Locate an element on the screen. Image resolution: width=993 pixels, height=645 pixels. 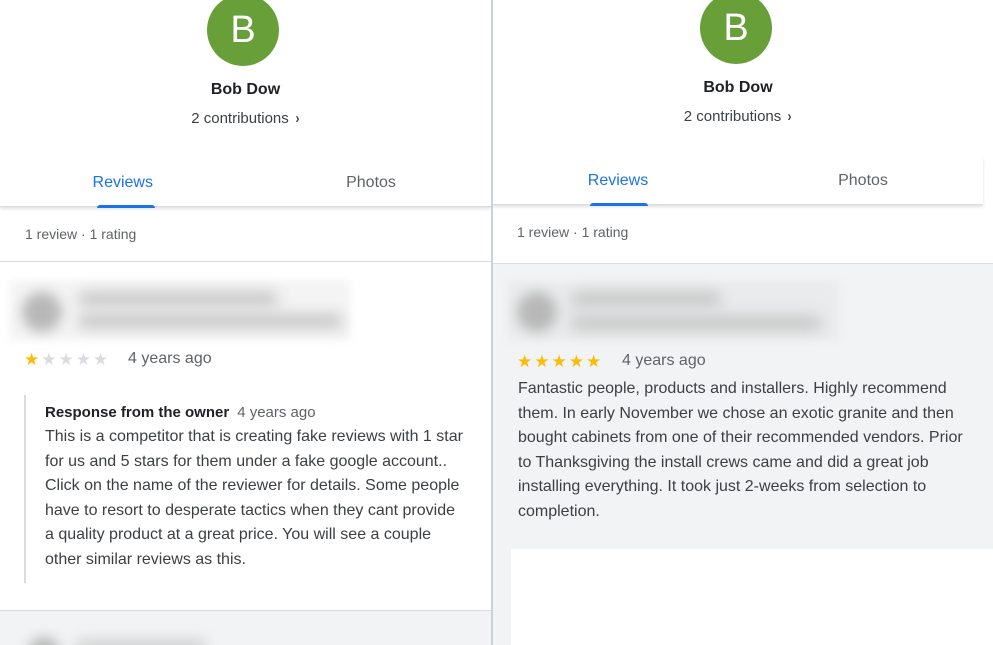
reviewer-info-redacted is located at coordinates (674, 311).